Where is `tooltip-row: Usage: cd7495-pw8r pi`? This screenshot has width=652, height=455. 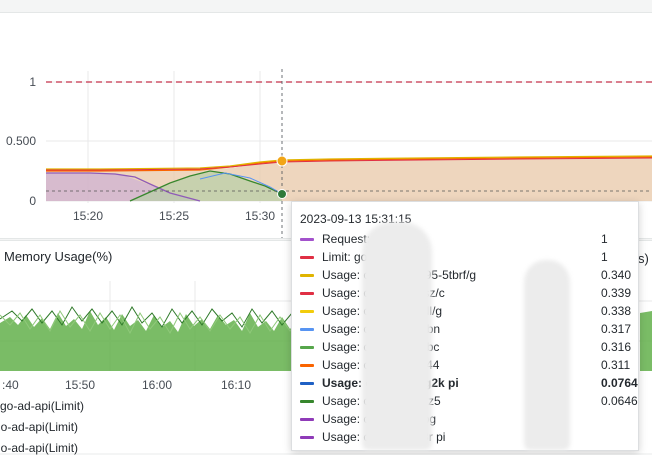 tooltip-row: Usage: cd7495-pw8r pi is located at coordinates (465, 437).